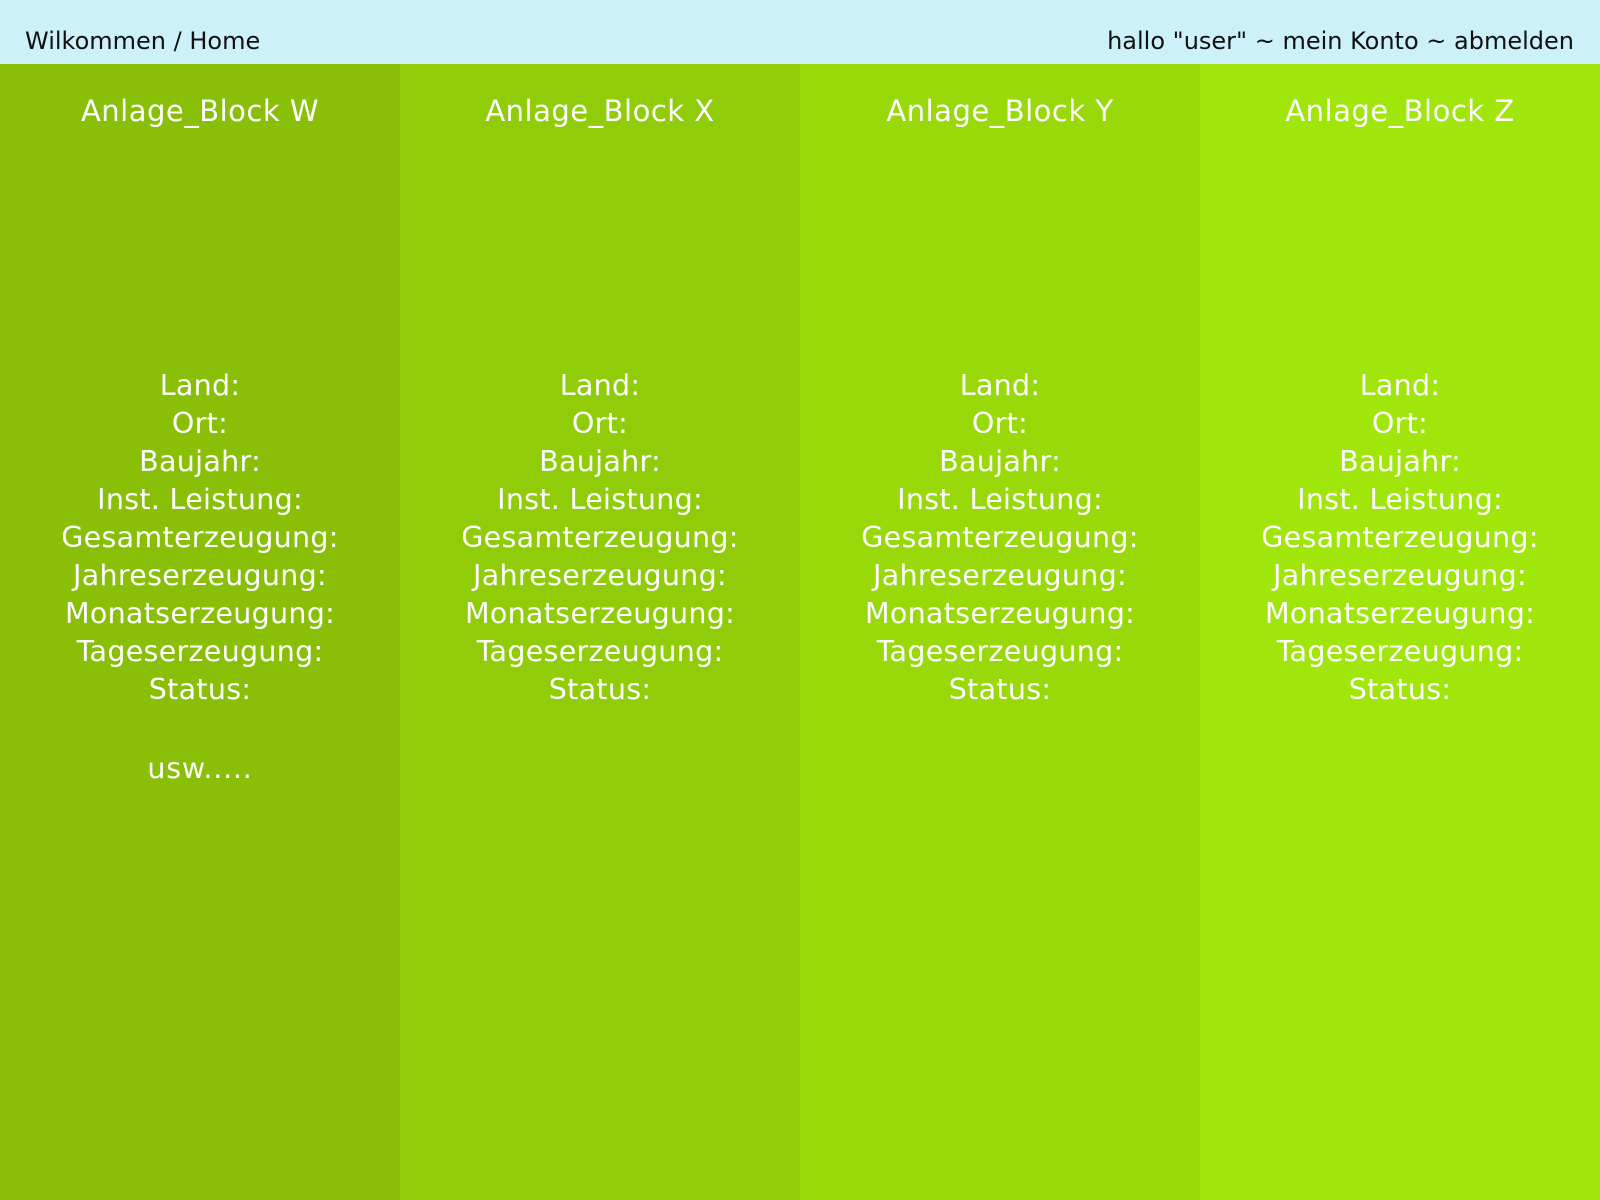 The width and height of the screenshot is (1600, 1200). What do you see at coordinates (1514, 41) in the screenshot?
I see `logout-link: abmelden` at bounding box center [1514, 41].